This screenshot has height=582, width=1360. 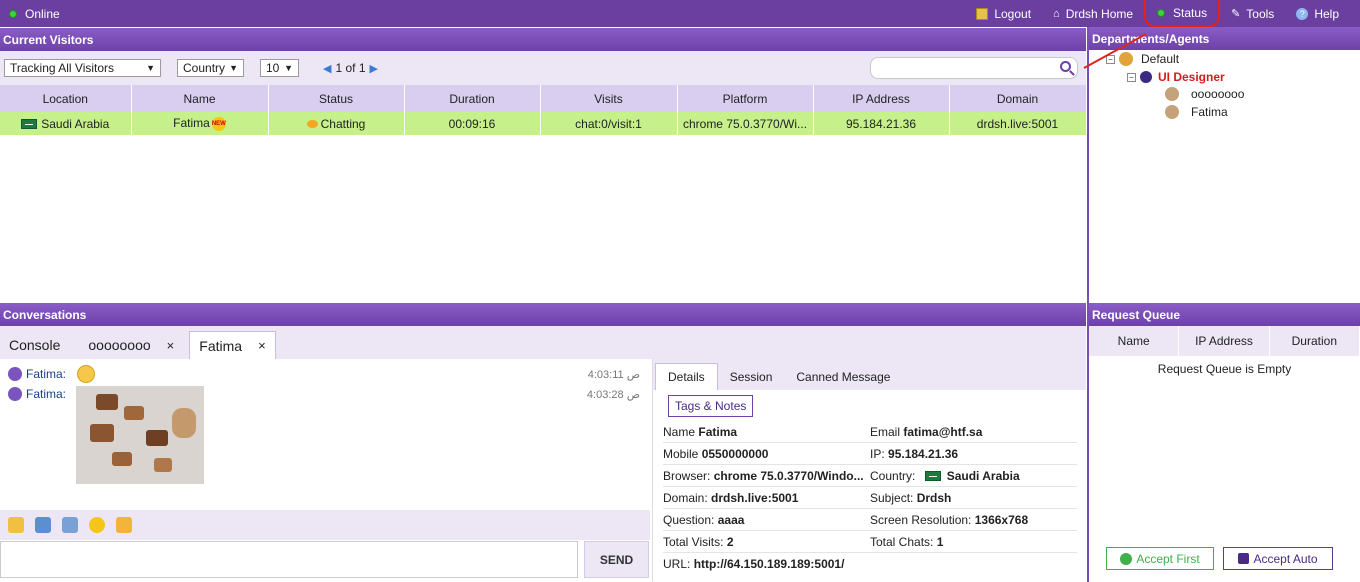 I want to click on composer-toolbar, so click(x=325, y=525).